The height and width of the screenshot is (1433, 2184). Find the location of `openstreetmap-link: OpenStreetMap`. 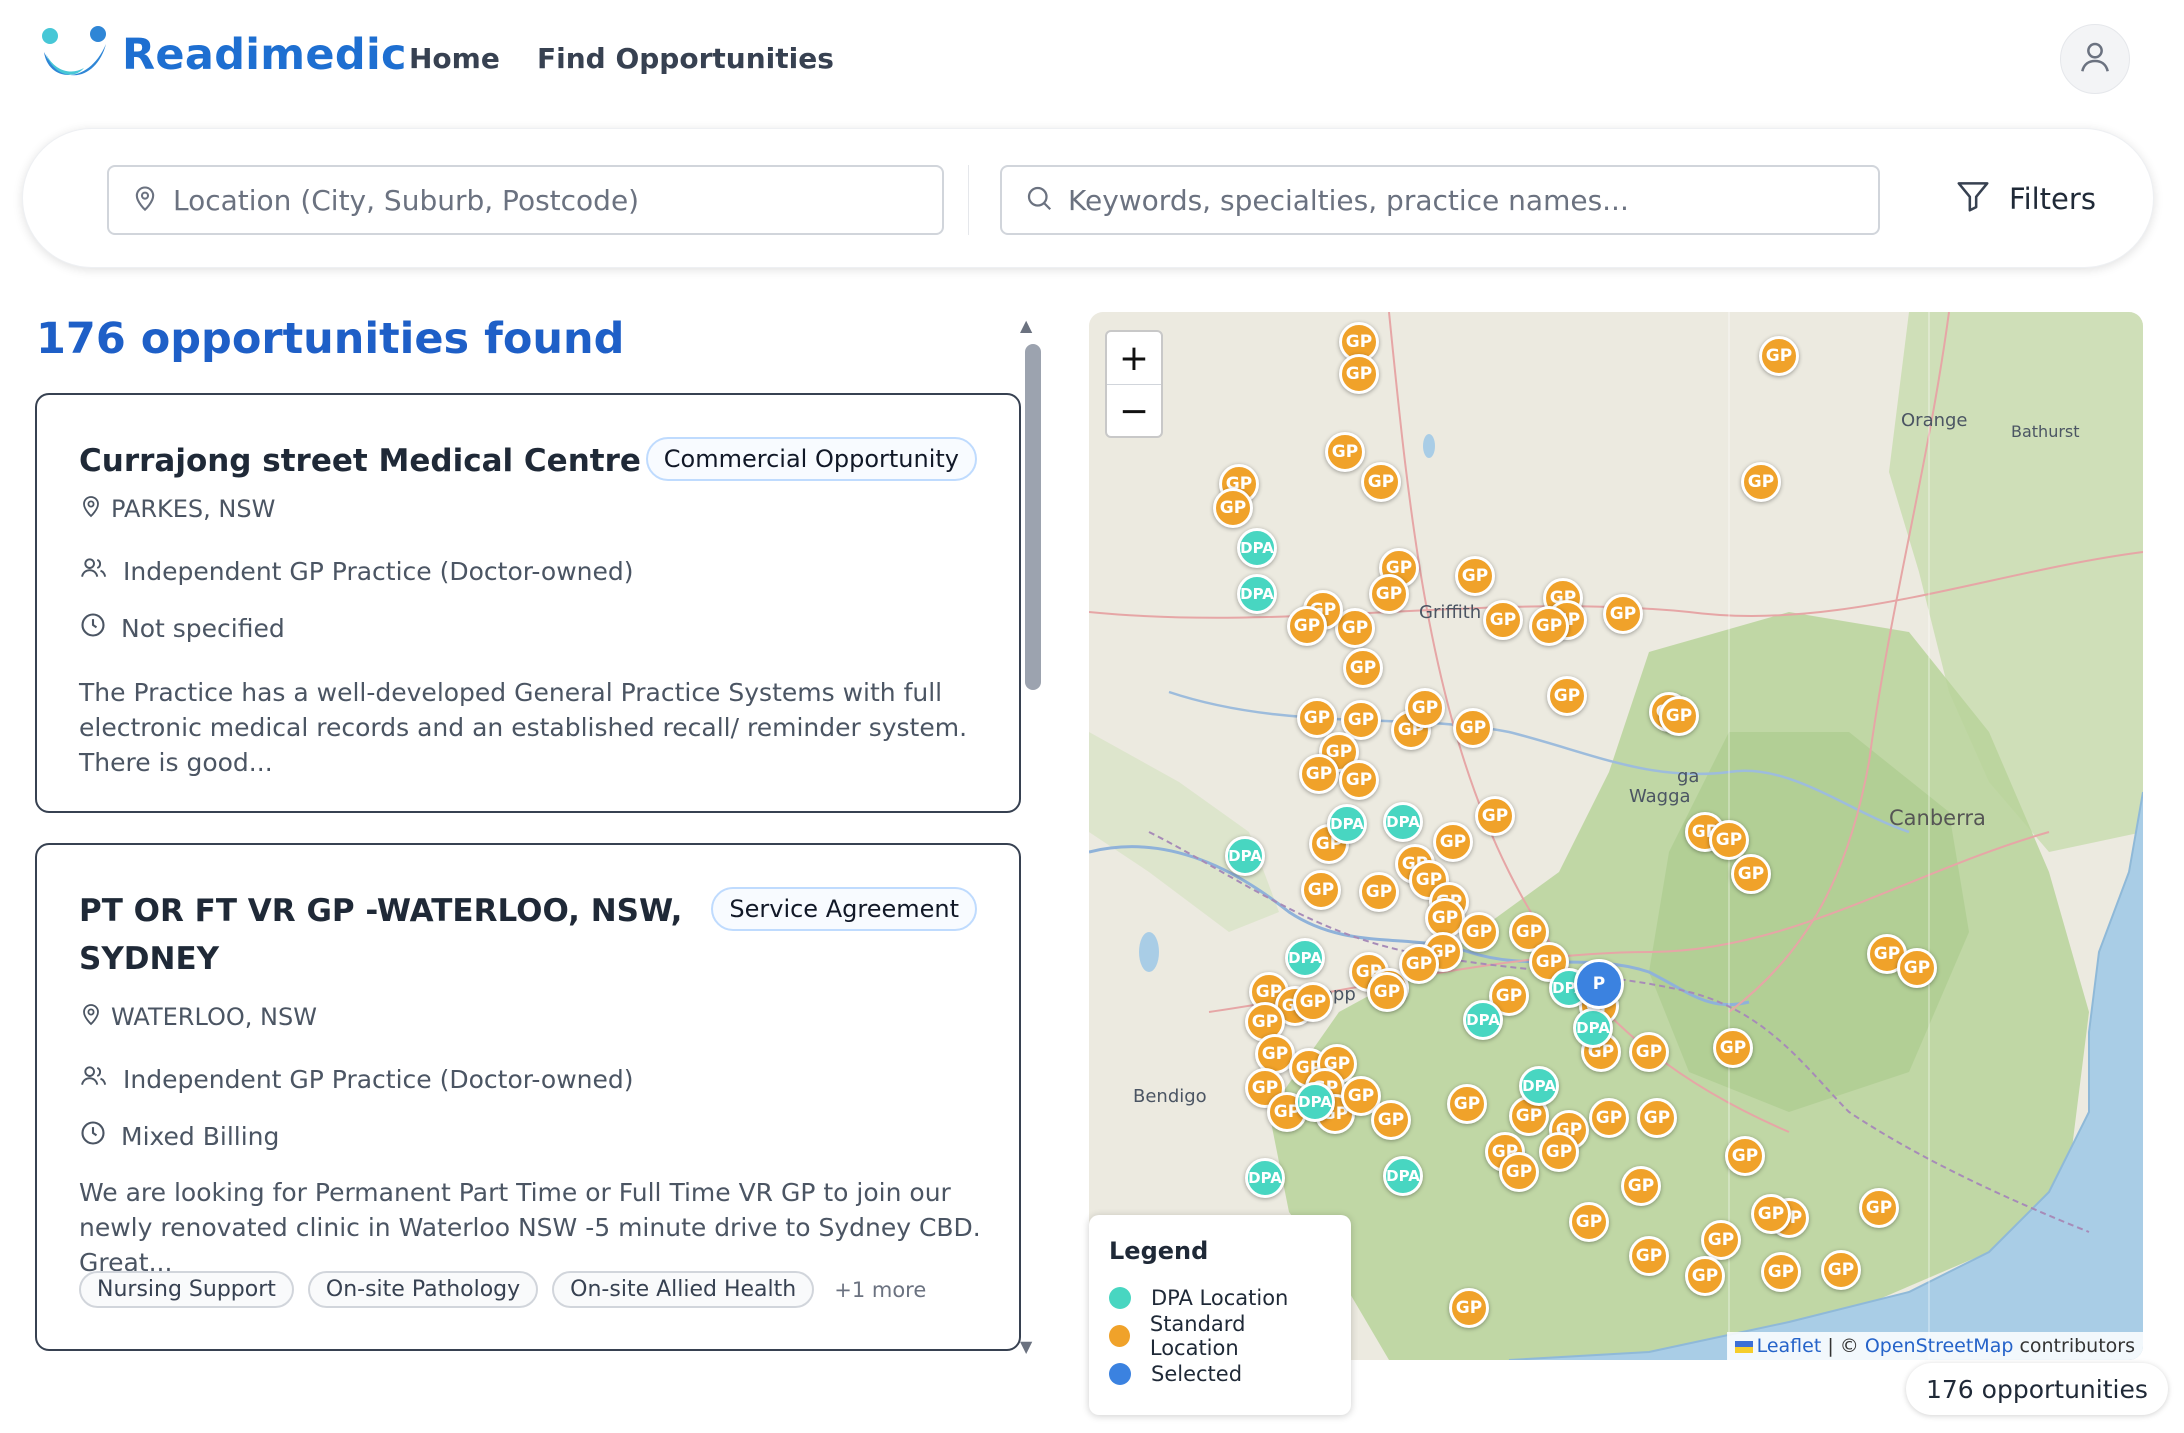

openstreetmap-link: OpenStreetMap is located at coordinates (1939, 1346).